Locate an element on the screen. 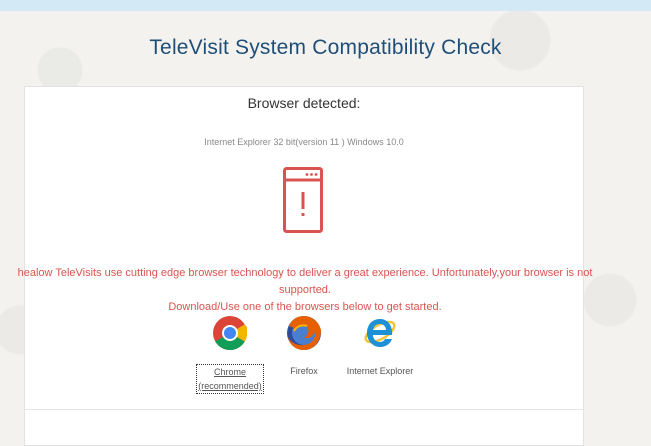 This screenshot has height=446, width=651. top-strip is located at coordinates (325, 5).